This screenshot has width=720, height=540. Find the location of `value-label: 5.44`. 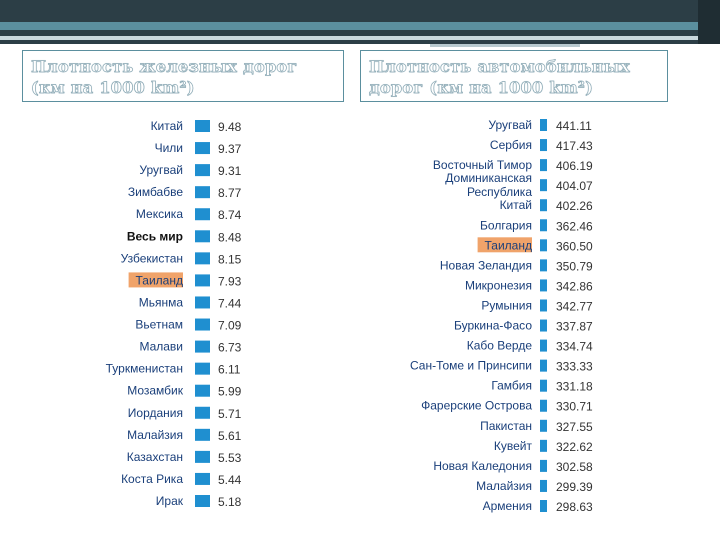

value-label: 5.44 is located at coordinates (230, 480).